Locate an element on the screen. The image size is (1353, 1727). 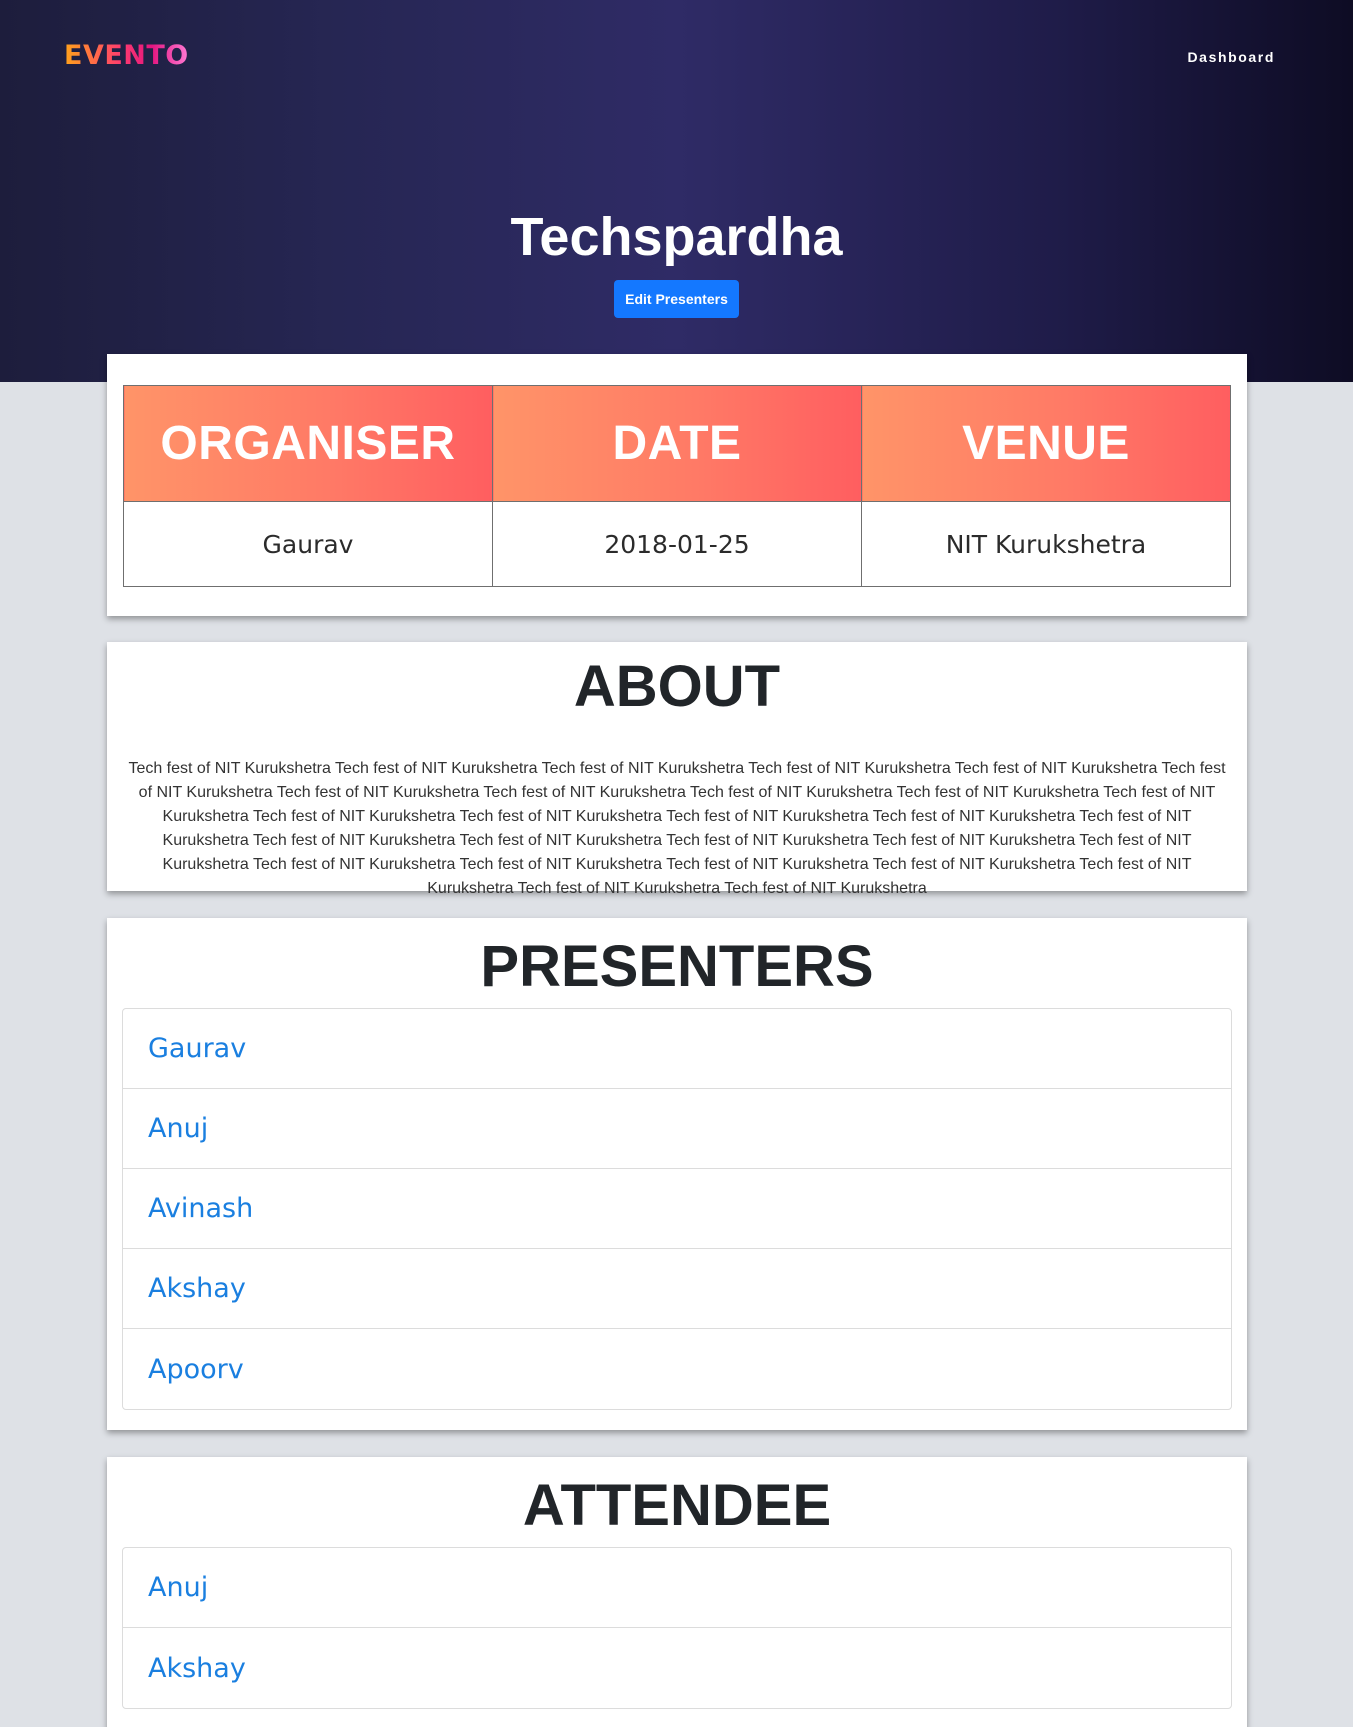
about-title: ABOUT is located at coordinates (677, 686).